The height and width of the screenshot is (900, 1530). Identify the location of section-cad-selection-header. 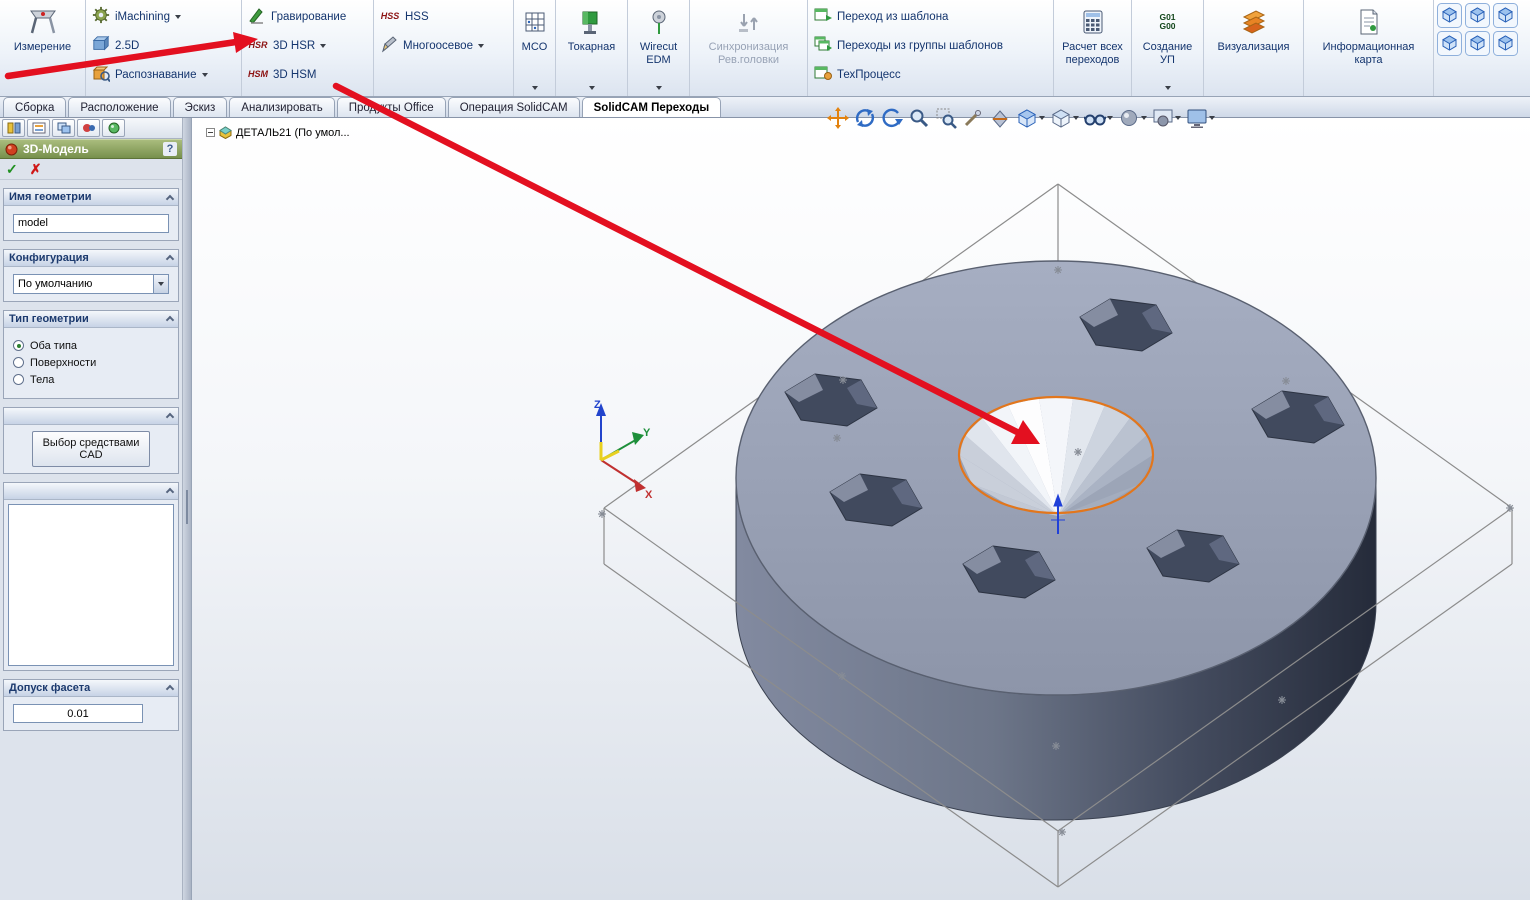
(91, 416).